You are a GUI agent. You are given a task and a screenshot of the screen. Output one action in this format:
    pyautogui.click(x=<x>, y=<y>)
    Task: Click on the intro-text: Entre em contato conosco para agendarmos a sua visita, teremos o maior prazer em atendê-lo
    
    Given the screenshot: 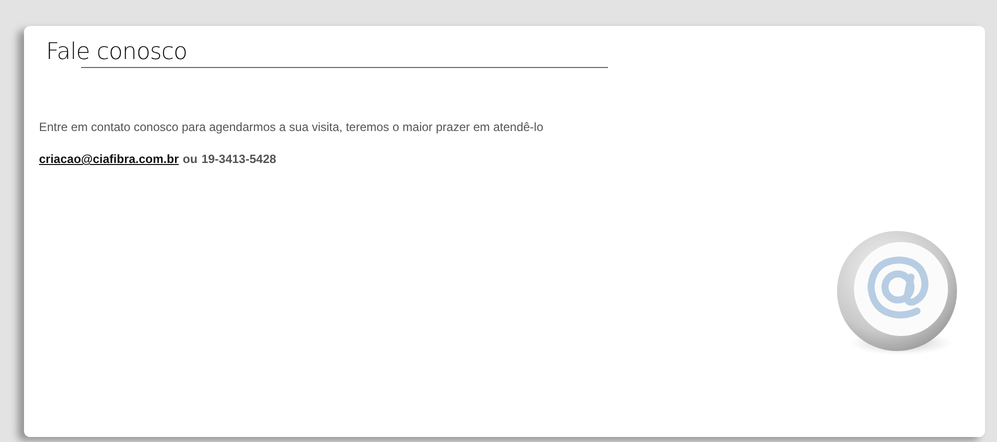 What is the action you would take?
    pyautogui.click(x=291, y=127)
    